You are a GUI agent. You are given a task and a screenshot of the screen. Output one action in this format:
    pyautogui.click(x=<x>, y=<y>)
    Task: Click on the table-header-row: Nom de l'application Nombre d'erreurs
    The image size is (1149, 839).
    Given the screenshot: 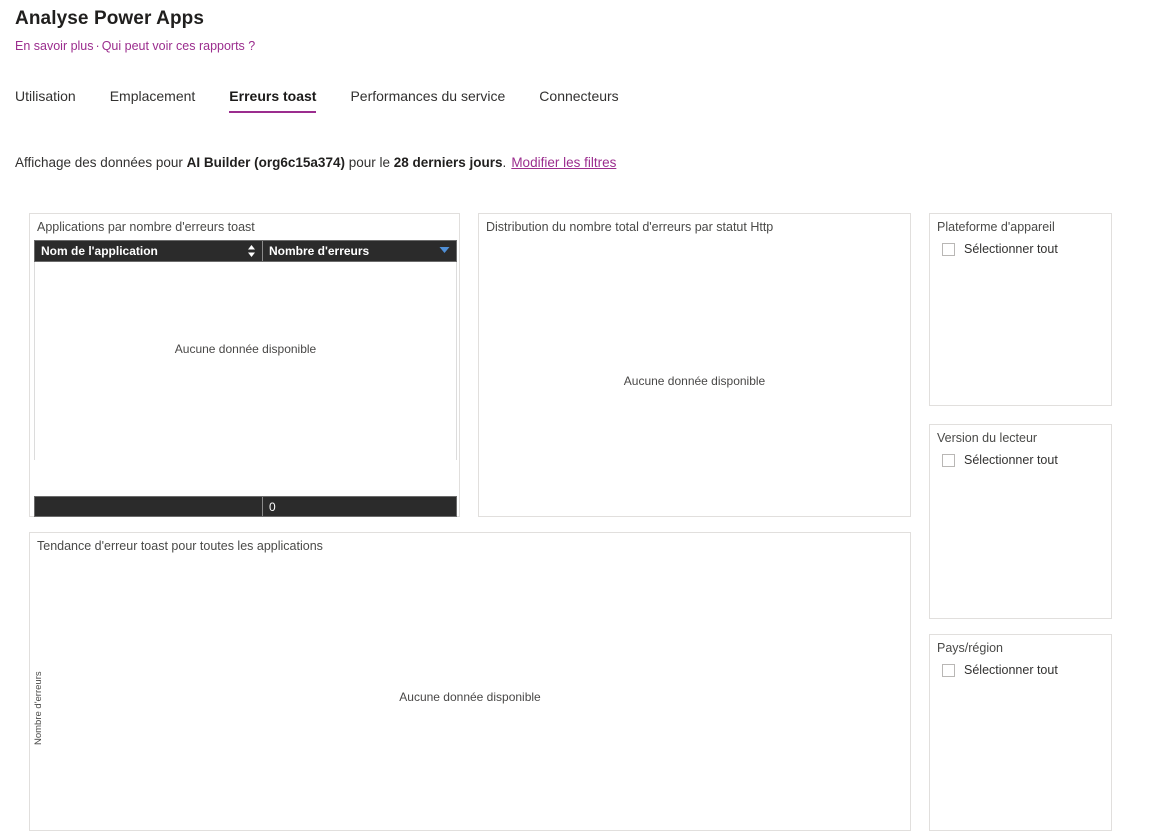 What is the action you would take?
    pyautogui.click(x=245, y=251)
    